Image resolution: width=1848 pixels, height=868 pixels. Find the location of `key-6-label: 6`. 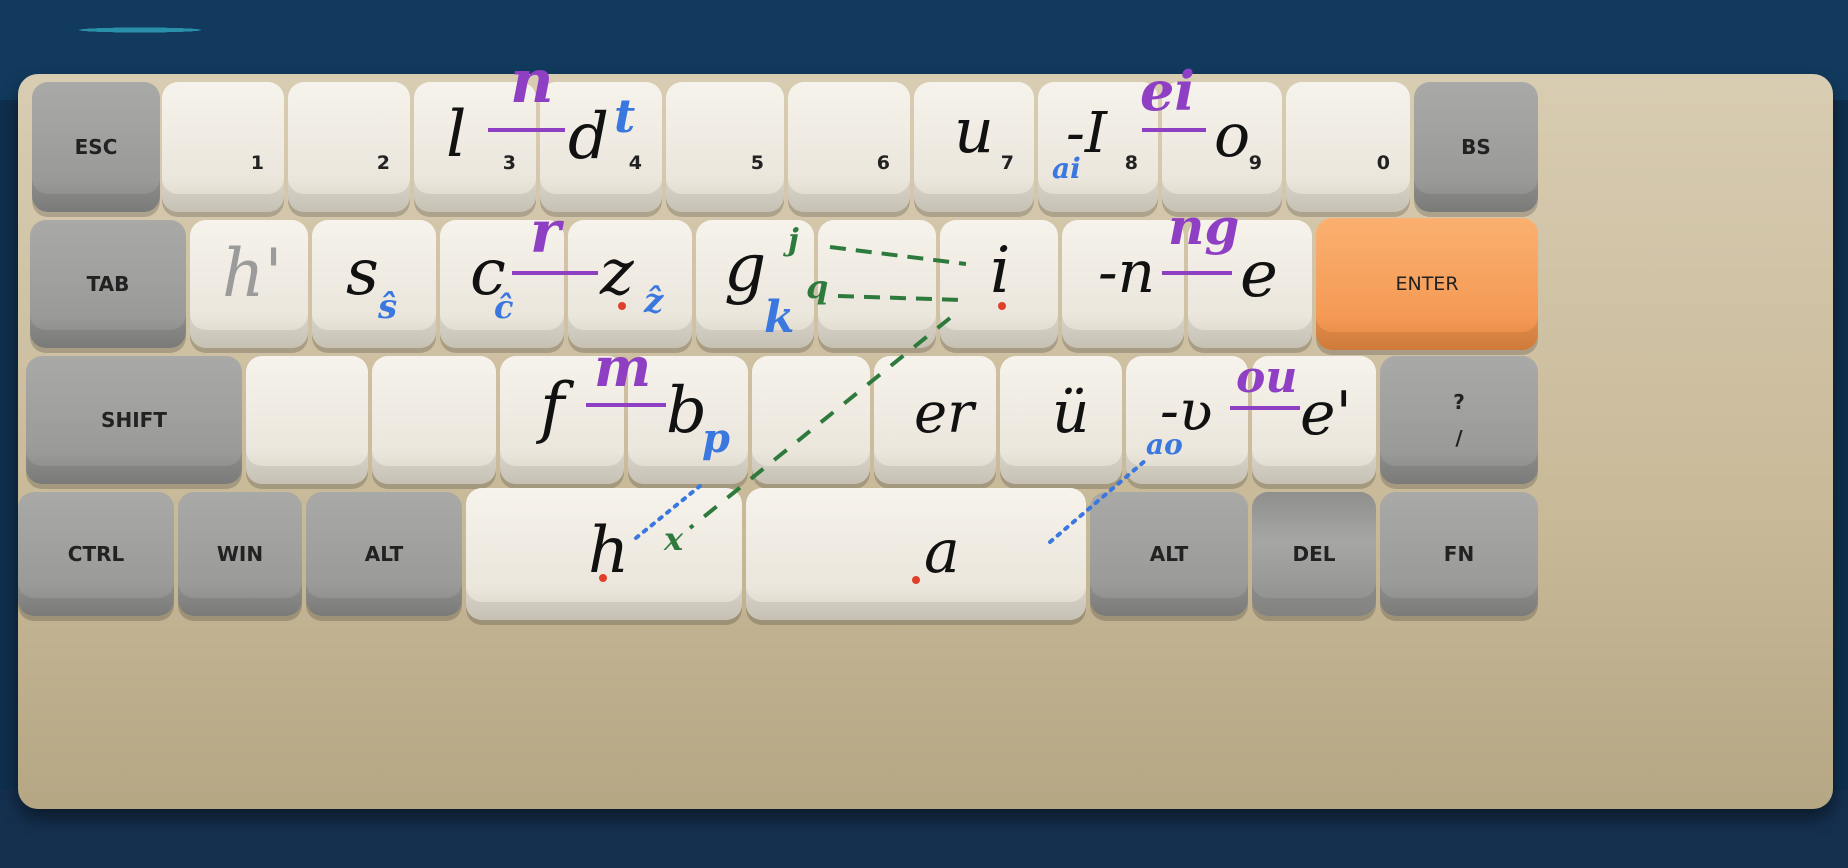

key-6-label: 6 is located at coordinates (883, 163).